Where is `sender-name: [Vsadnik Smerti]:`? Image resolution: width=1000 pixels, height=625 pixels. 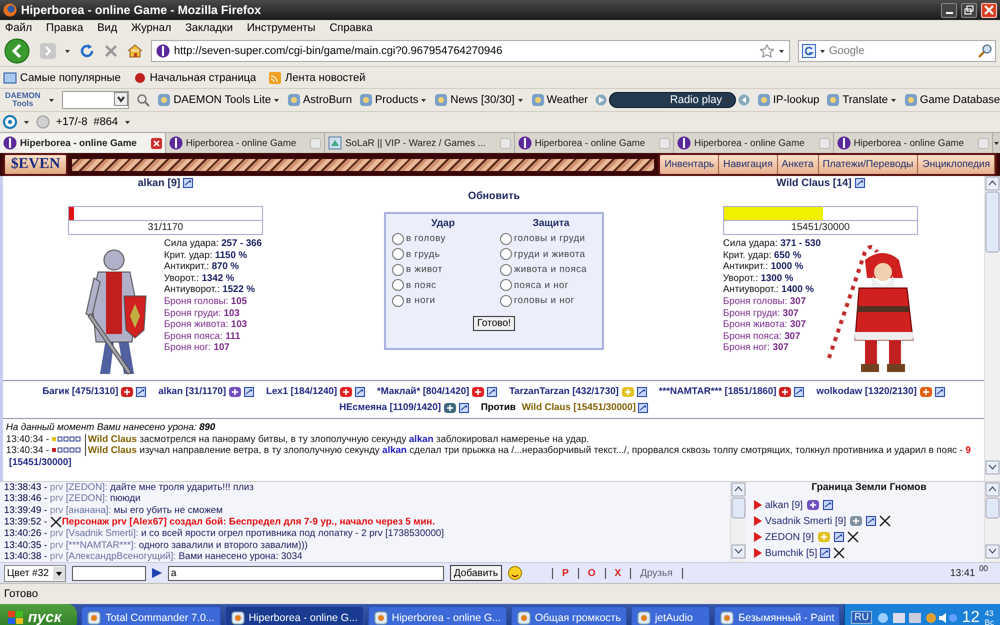 sender-name: [Vsadnik Smerti]: is located at coordinates (102, 534).